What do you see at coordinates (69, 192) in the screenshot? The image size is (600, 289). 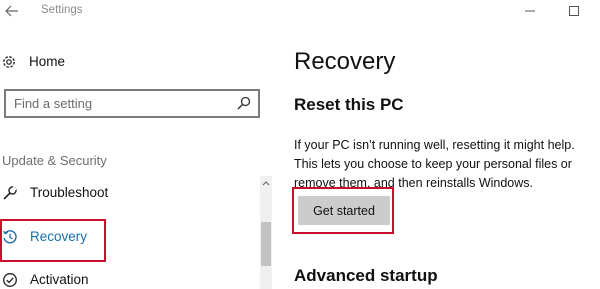 I see `sidebar-item-label: Troubleshoot` at bounding box center [69, 192].